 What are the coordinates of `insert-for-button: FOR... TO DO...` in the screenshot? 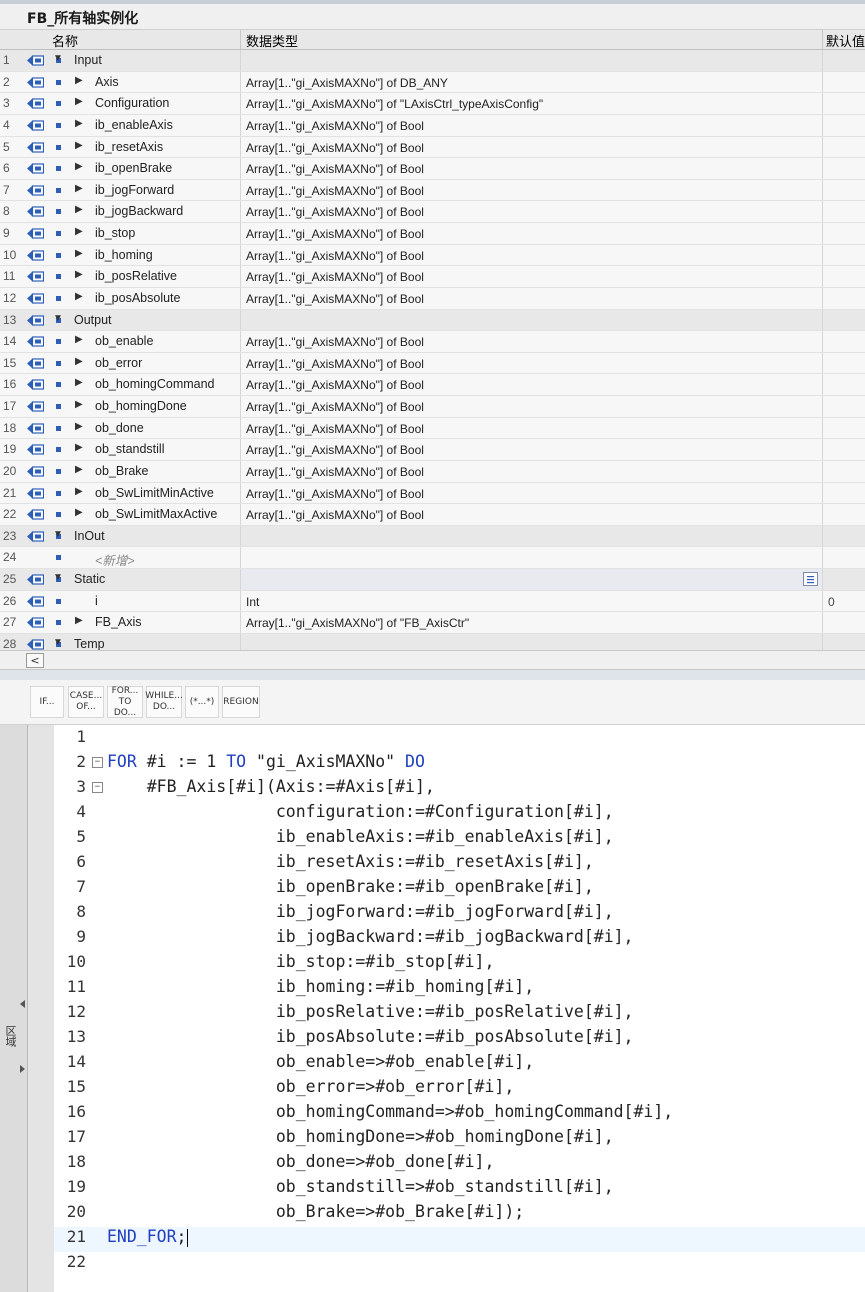 It's located at (125, 702).